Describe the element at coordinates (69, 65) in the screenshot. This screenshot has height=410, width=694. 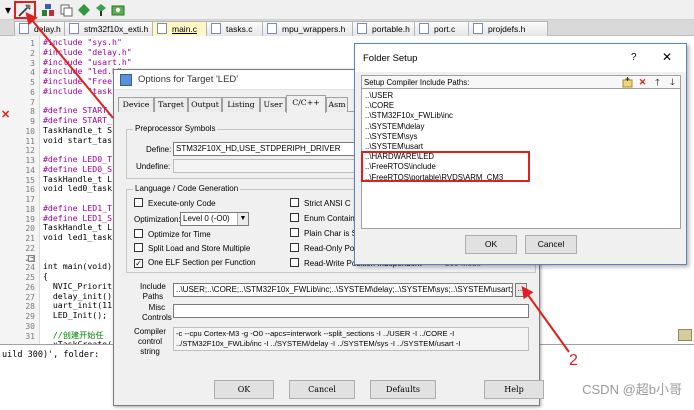
I see `arrow-to-toolbar` at that location.